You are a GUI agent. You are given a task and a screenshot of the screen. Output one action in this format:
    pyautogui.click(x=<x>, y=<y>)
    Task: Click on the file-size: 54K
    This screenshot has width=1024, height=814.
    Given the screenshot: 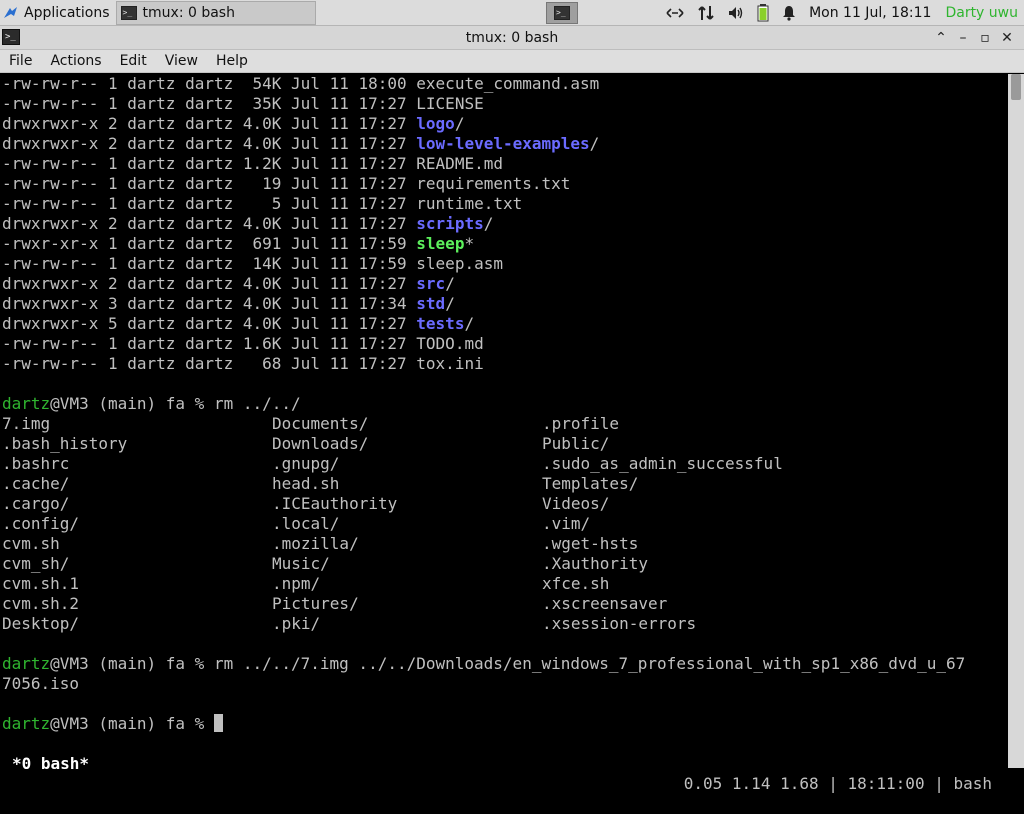 What is the action you would take?
    pyautogui.click(x=262, y=83)
    